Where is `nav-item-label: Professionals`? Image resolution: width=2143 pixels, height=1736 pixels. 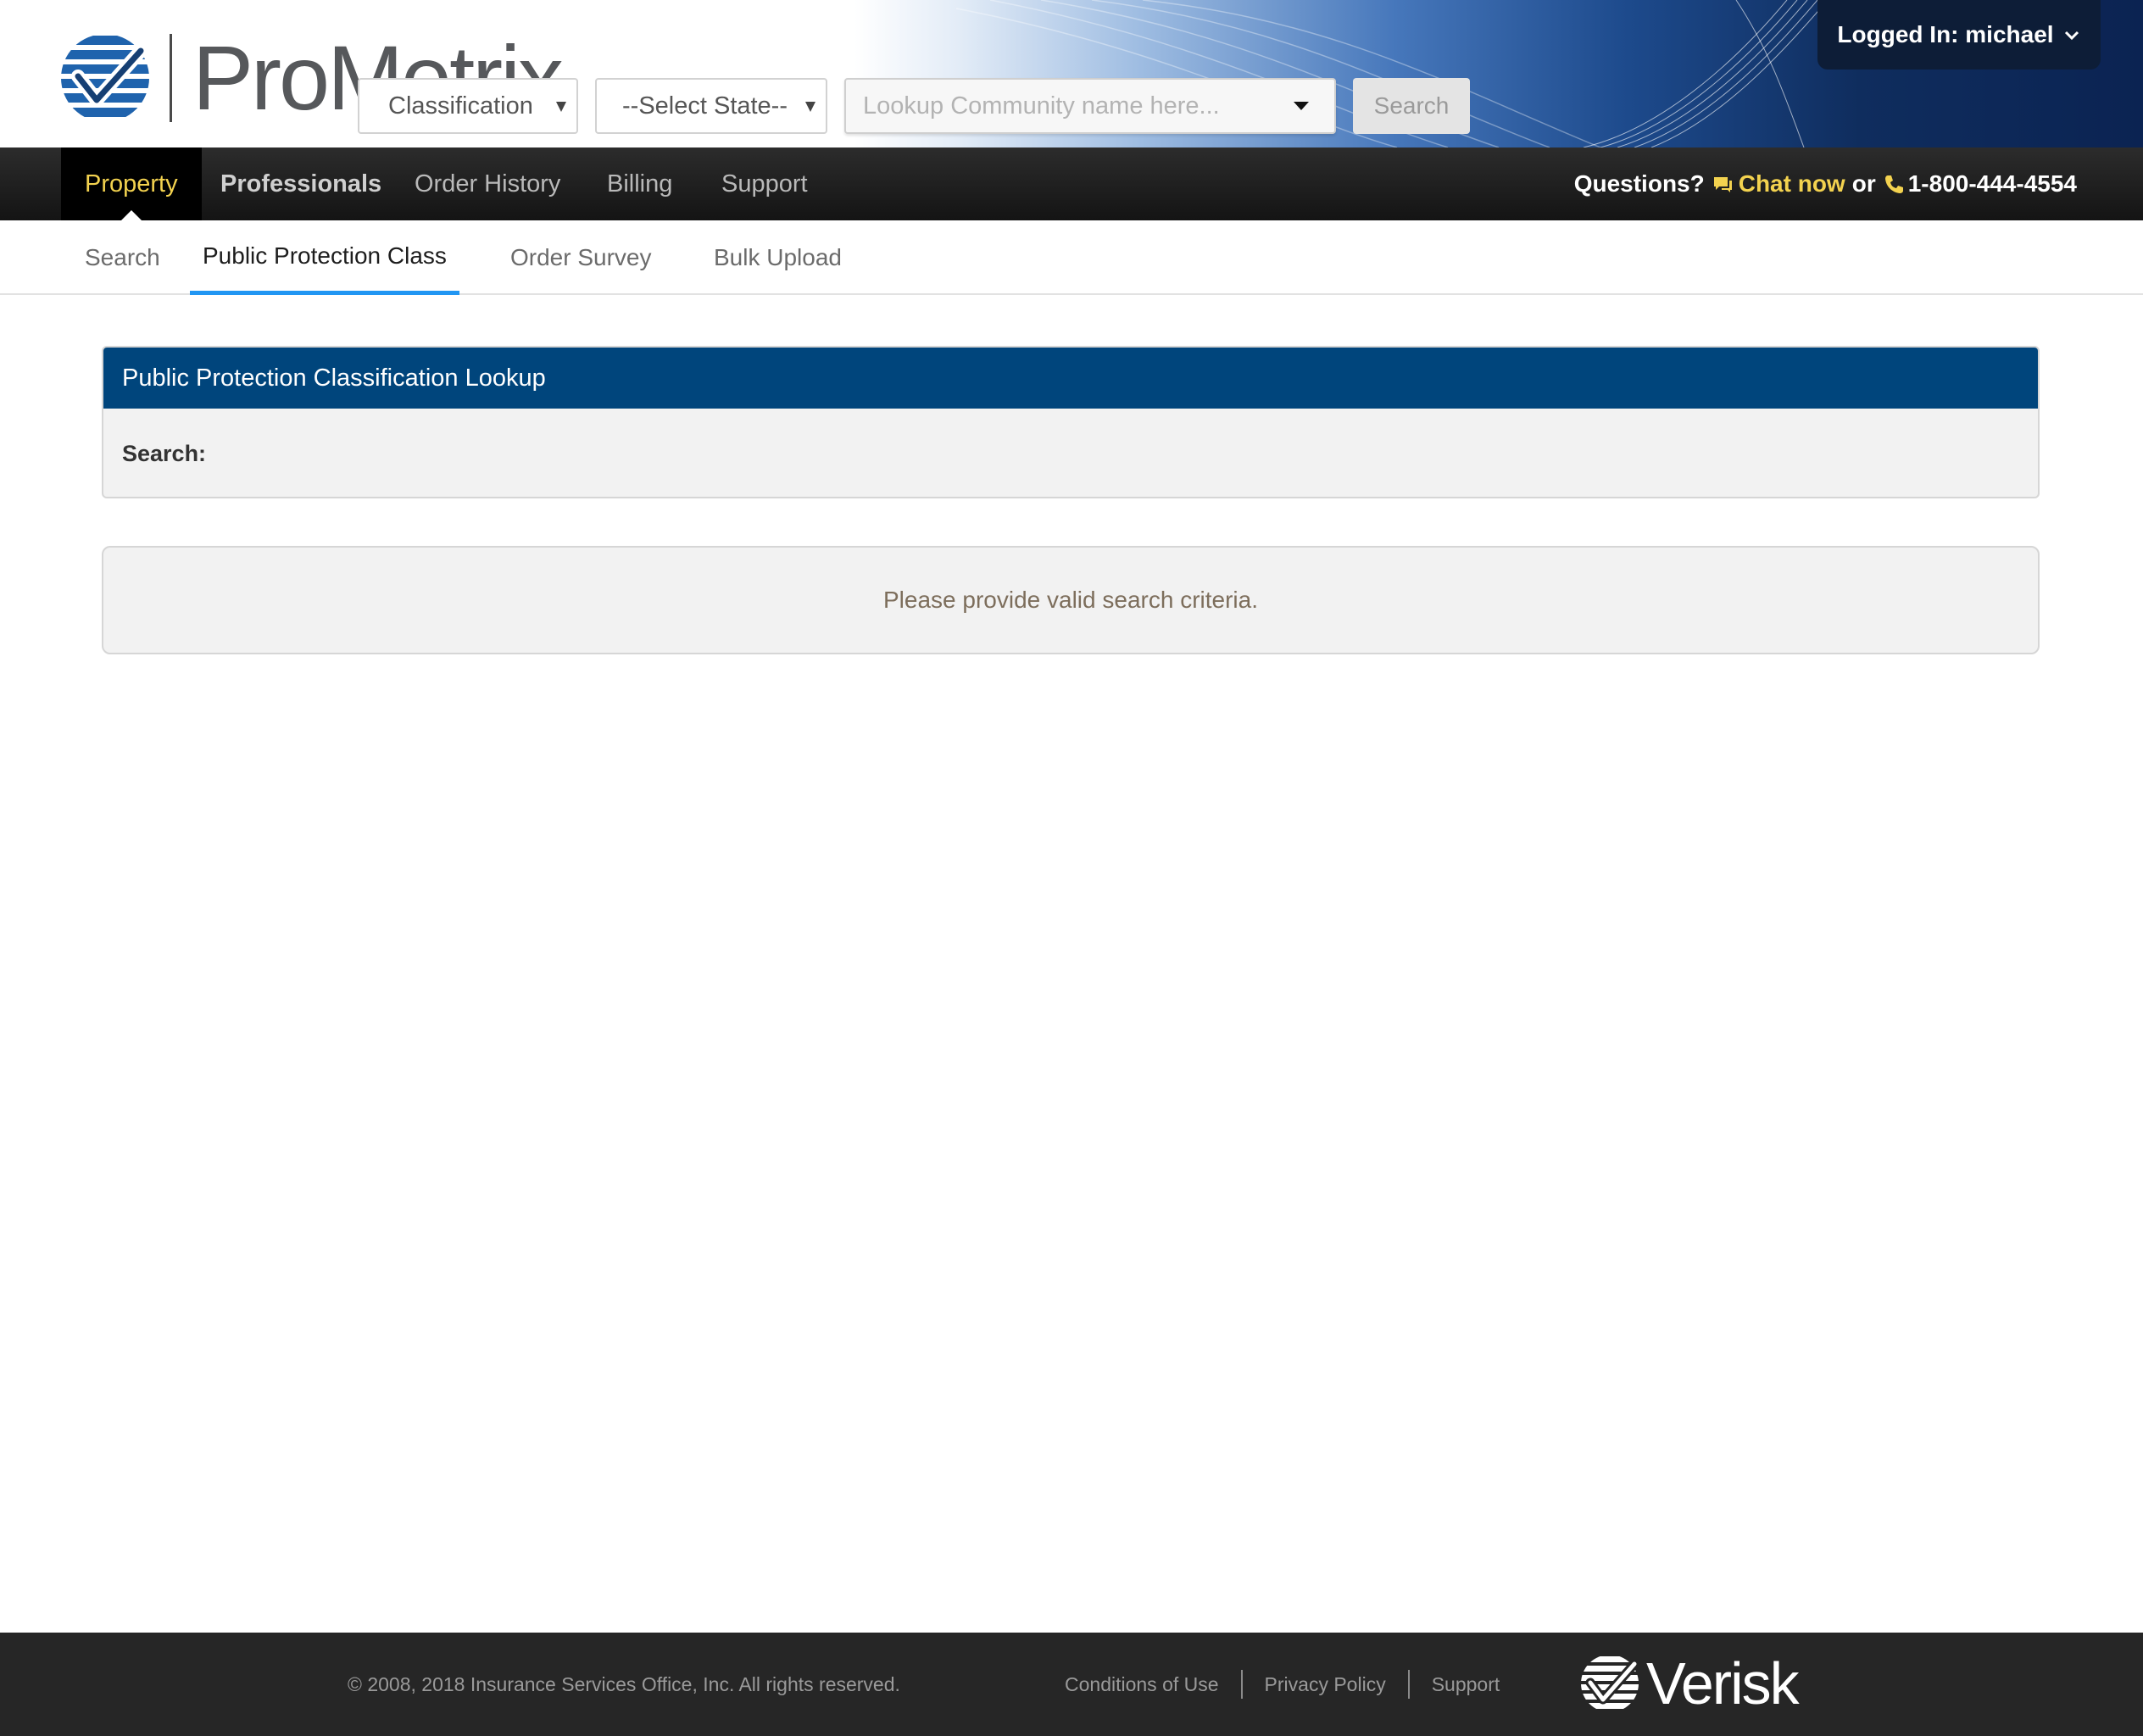
nav-item-label: Professionals is located at coordinates (301, 184).